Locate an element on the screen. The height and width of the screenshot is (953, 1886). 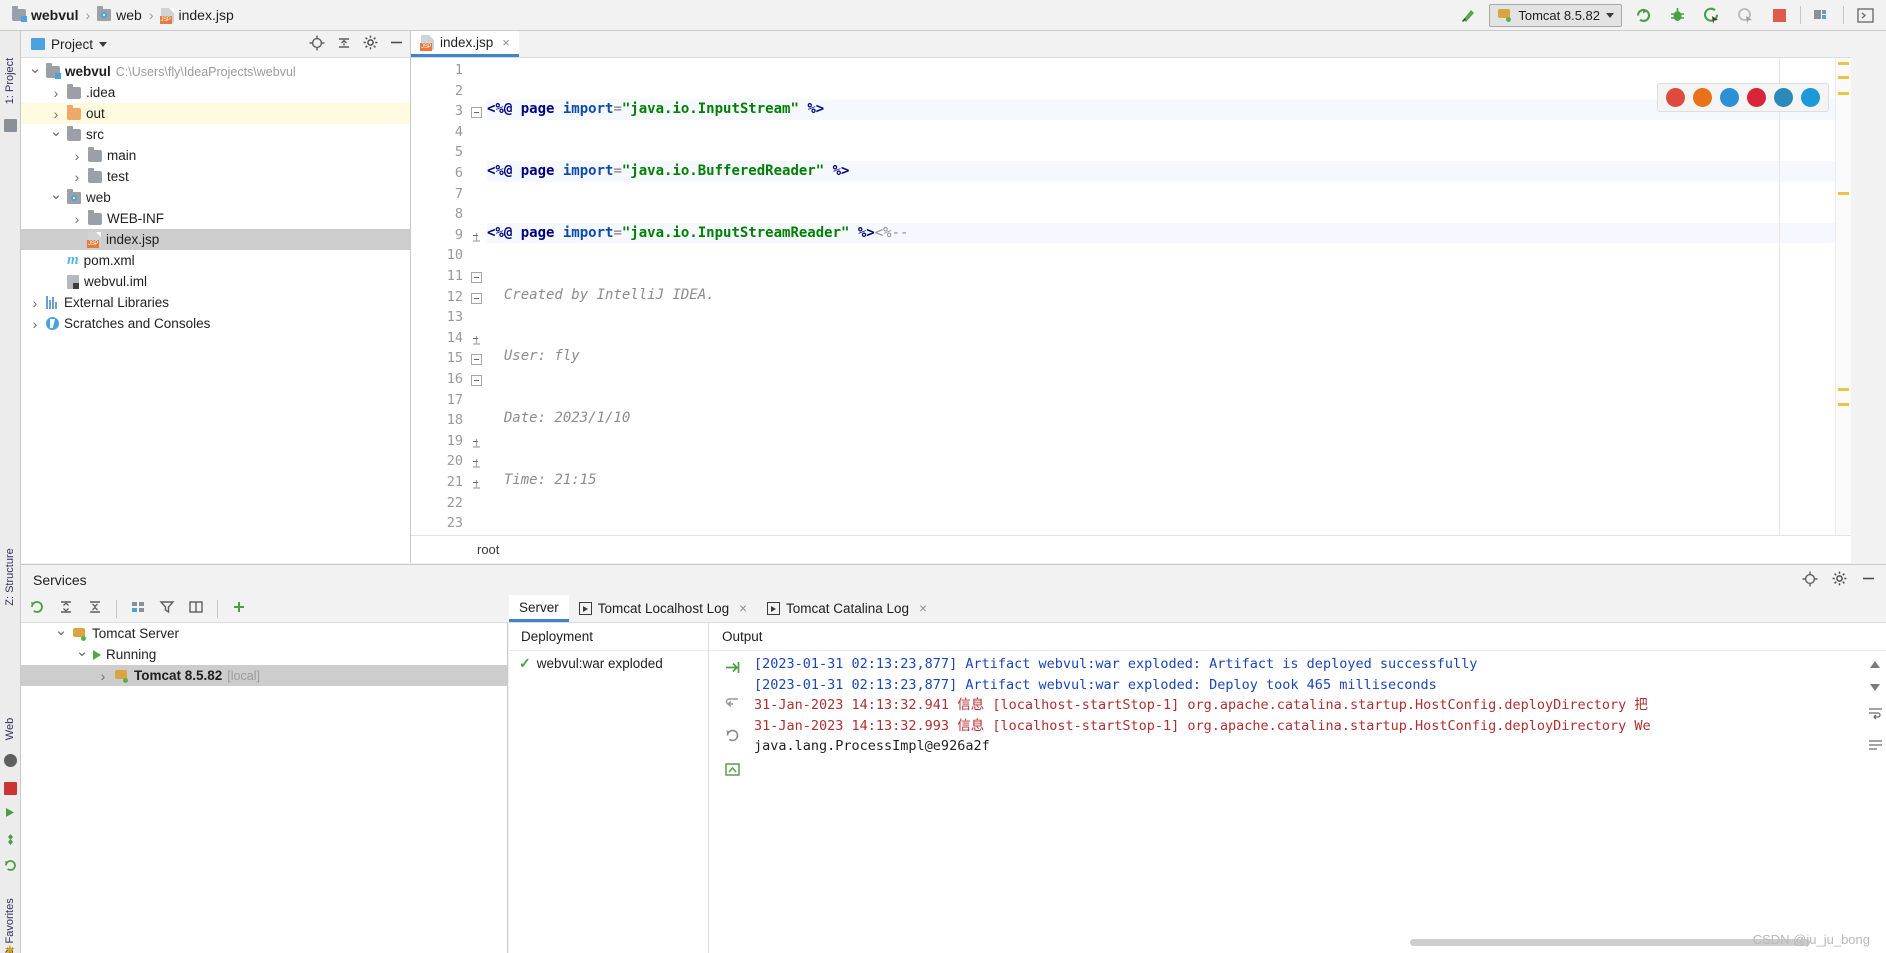
folder-rail-icon is located at coordinates (10, 125).